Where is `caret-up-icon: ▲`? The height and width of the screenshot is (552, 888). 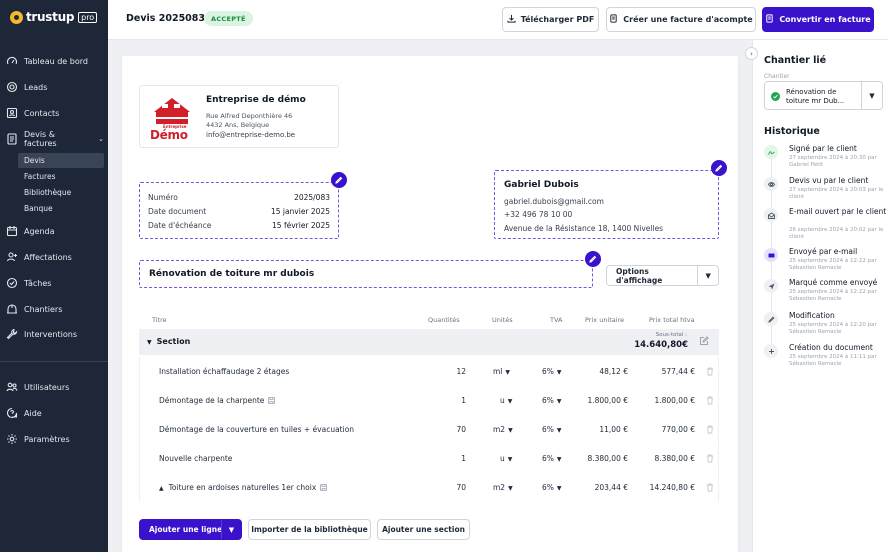 caret-up-icon: ▲ is located at coordinates (161, 488).